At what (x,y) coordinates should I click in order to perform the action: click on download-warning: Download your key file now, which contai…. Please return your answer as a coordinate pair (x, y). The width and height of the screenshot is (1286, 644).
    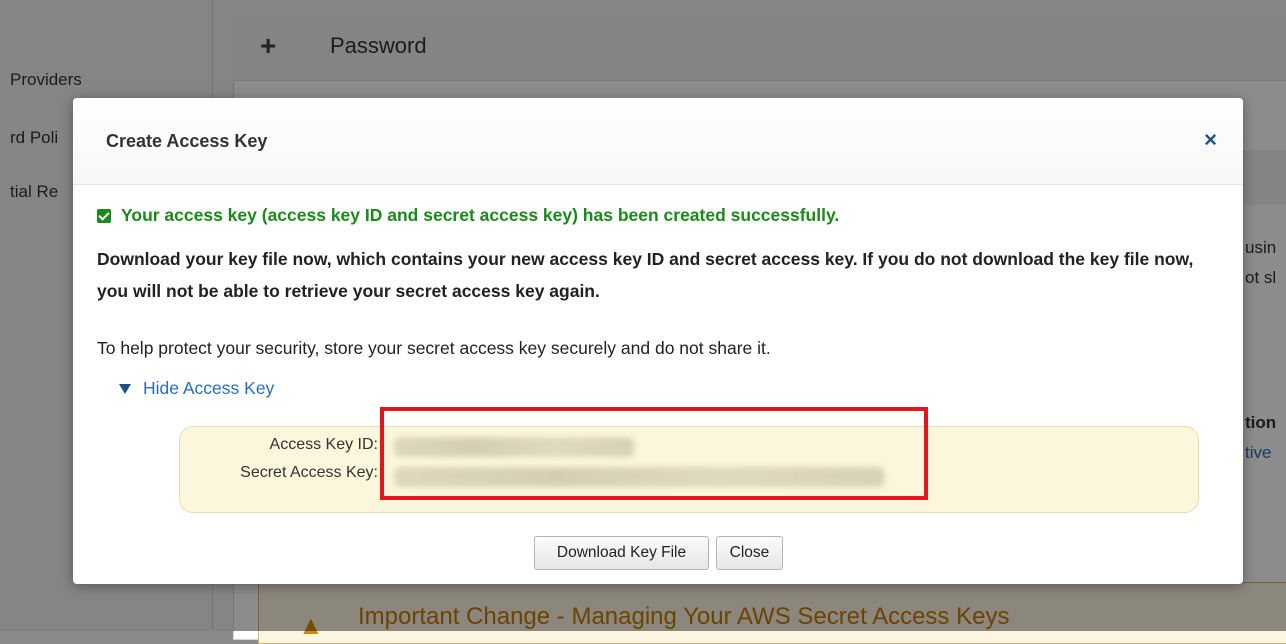
    Looking at the image, I should click on (645, 275).